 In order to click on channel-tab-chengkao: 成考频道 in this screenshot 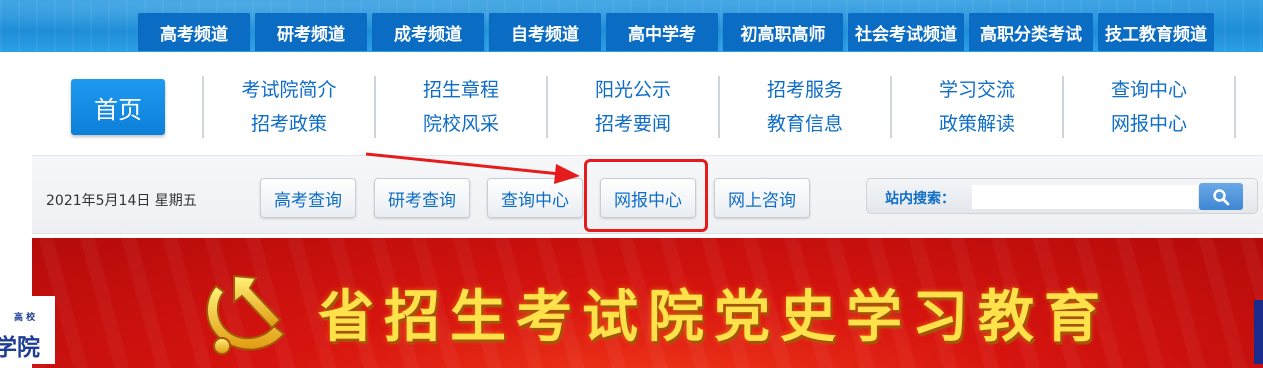, I will do `click(428, 32)`.